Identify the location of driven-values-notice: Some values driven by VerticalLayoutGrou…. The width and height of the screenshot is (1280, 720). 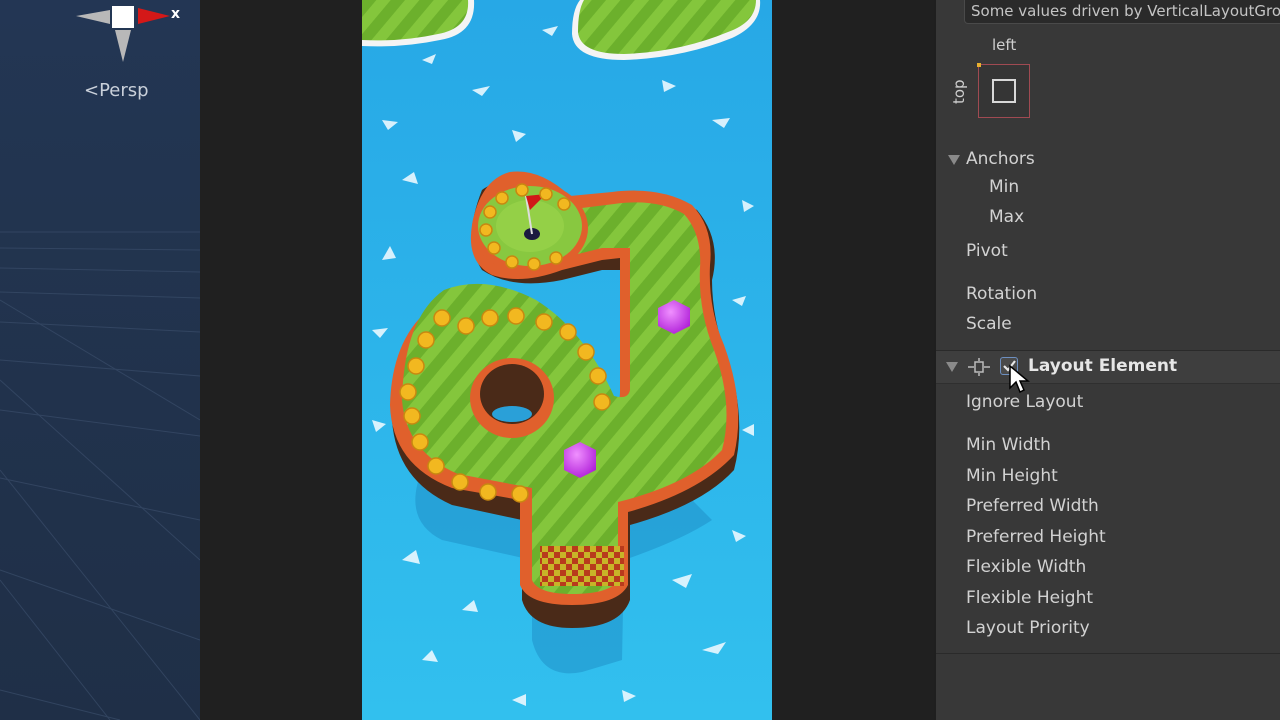
(1122, 12).